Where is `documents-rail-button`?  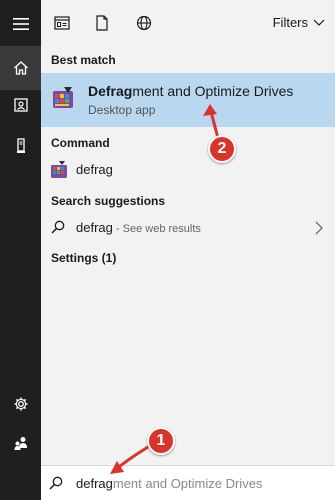
documents-rail-button is located at coordinates (20, 105).